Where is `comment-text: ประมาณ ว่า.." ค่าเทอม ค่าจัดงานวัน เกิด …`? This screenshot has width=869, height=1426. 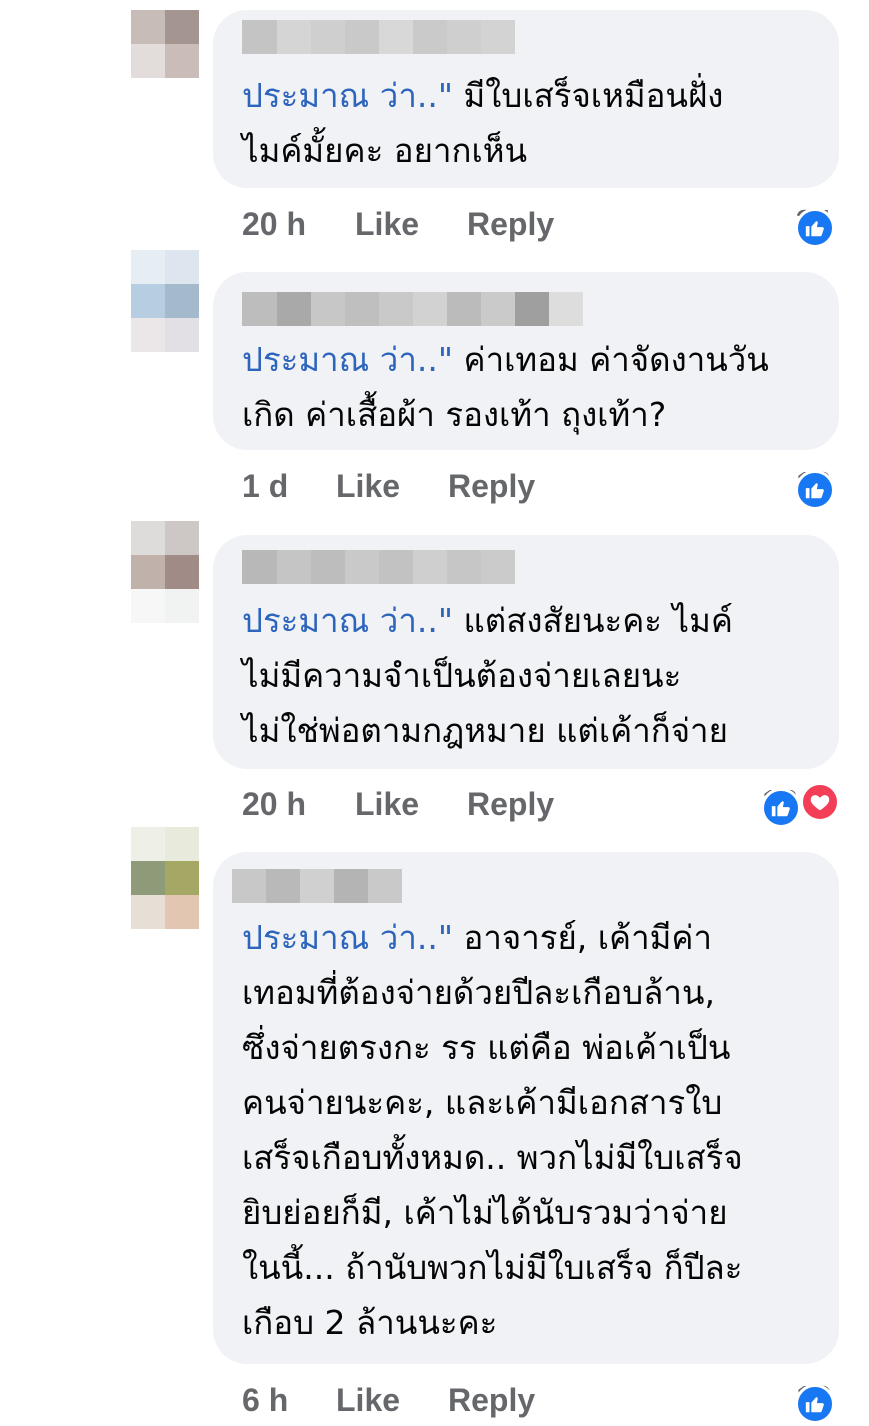
comment-text: ประมาณ ว่า.." ค่าเทอม ค่าจัดงานวัน เกิด … is located at coordinates (531, 387).